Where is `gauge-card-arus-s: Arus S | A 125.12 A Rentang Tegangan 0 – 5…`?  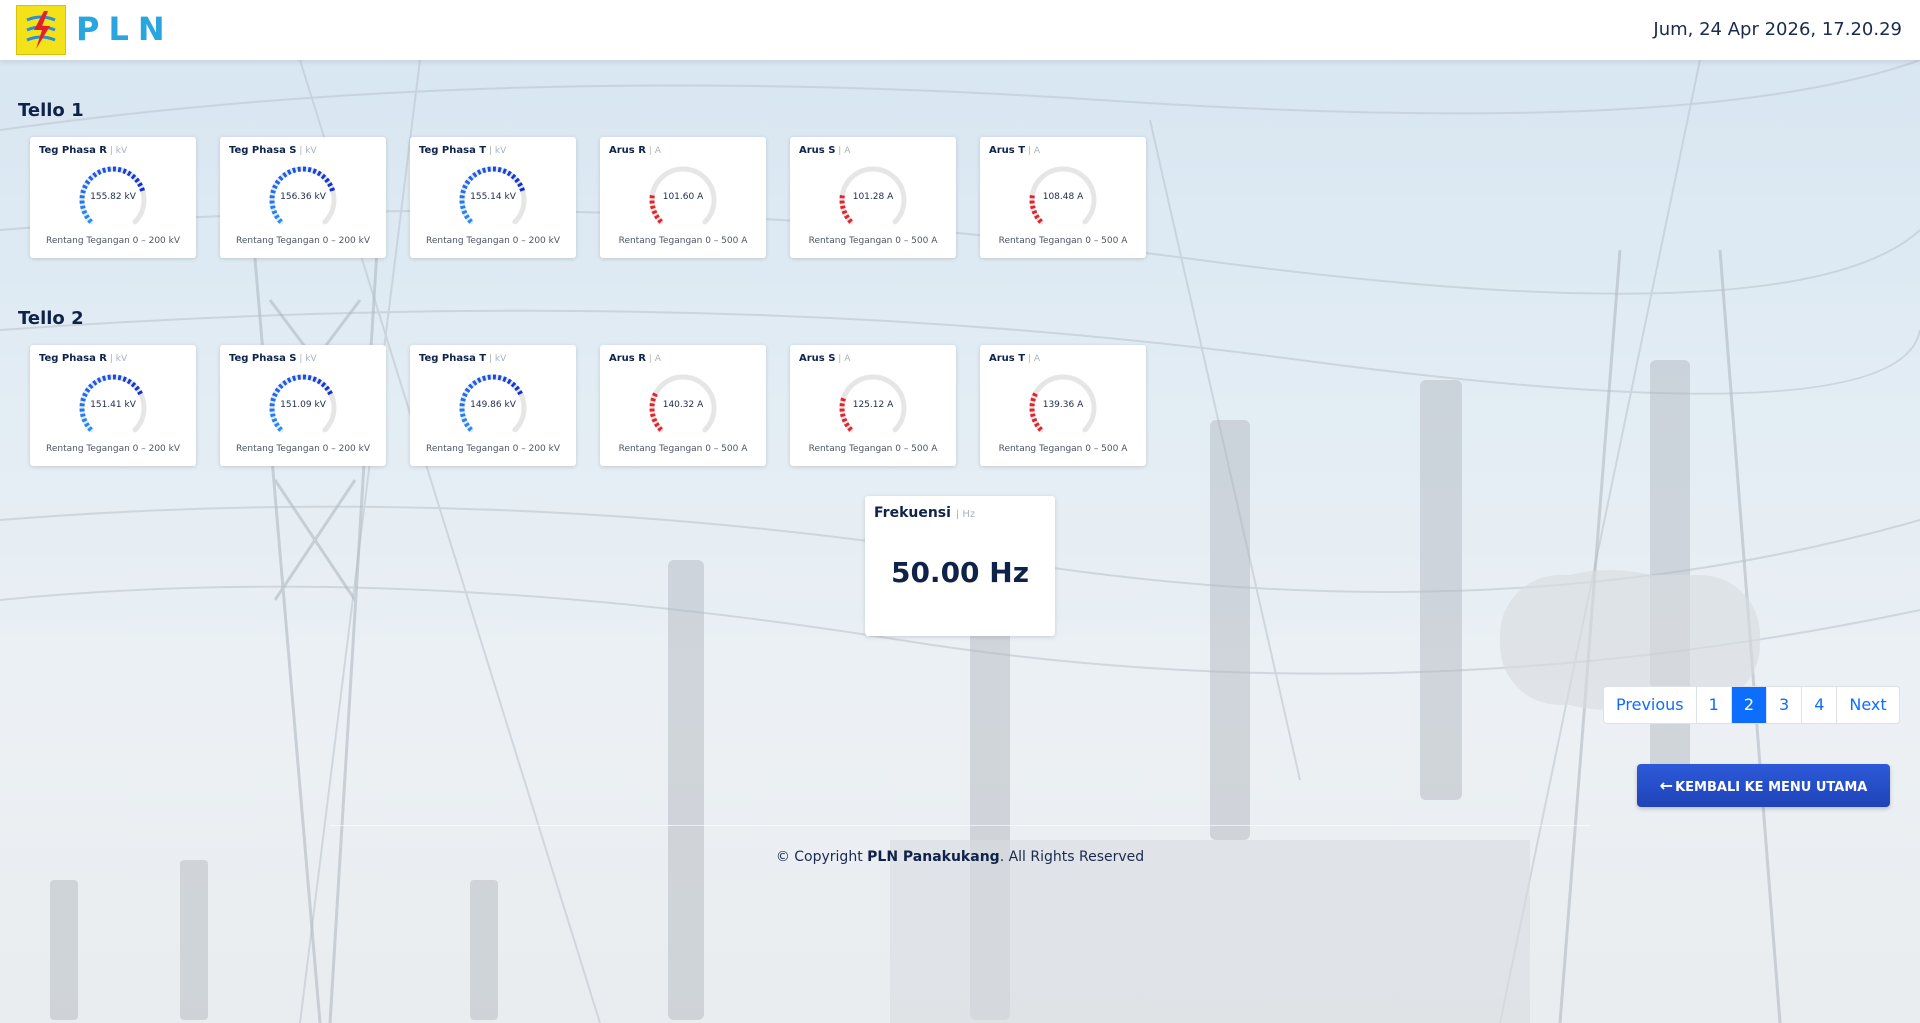
gauge-card-arus-s: Arus S | A 125.12 A Rentang Tegangan 0 – 5… is located at coordinates (873, 405).